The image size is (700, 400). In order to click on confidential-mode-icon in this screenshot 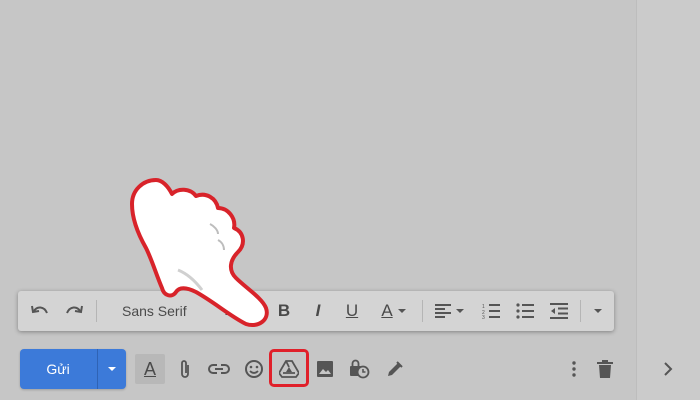, I will do `click(360, 369)`.